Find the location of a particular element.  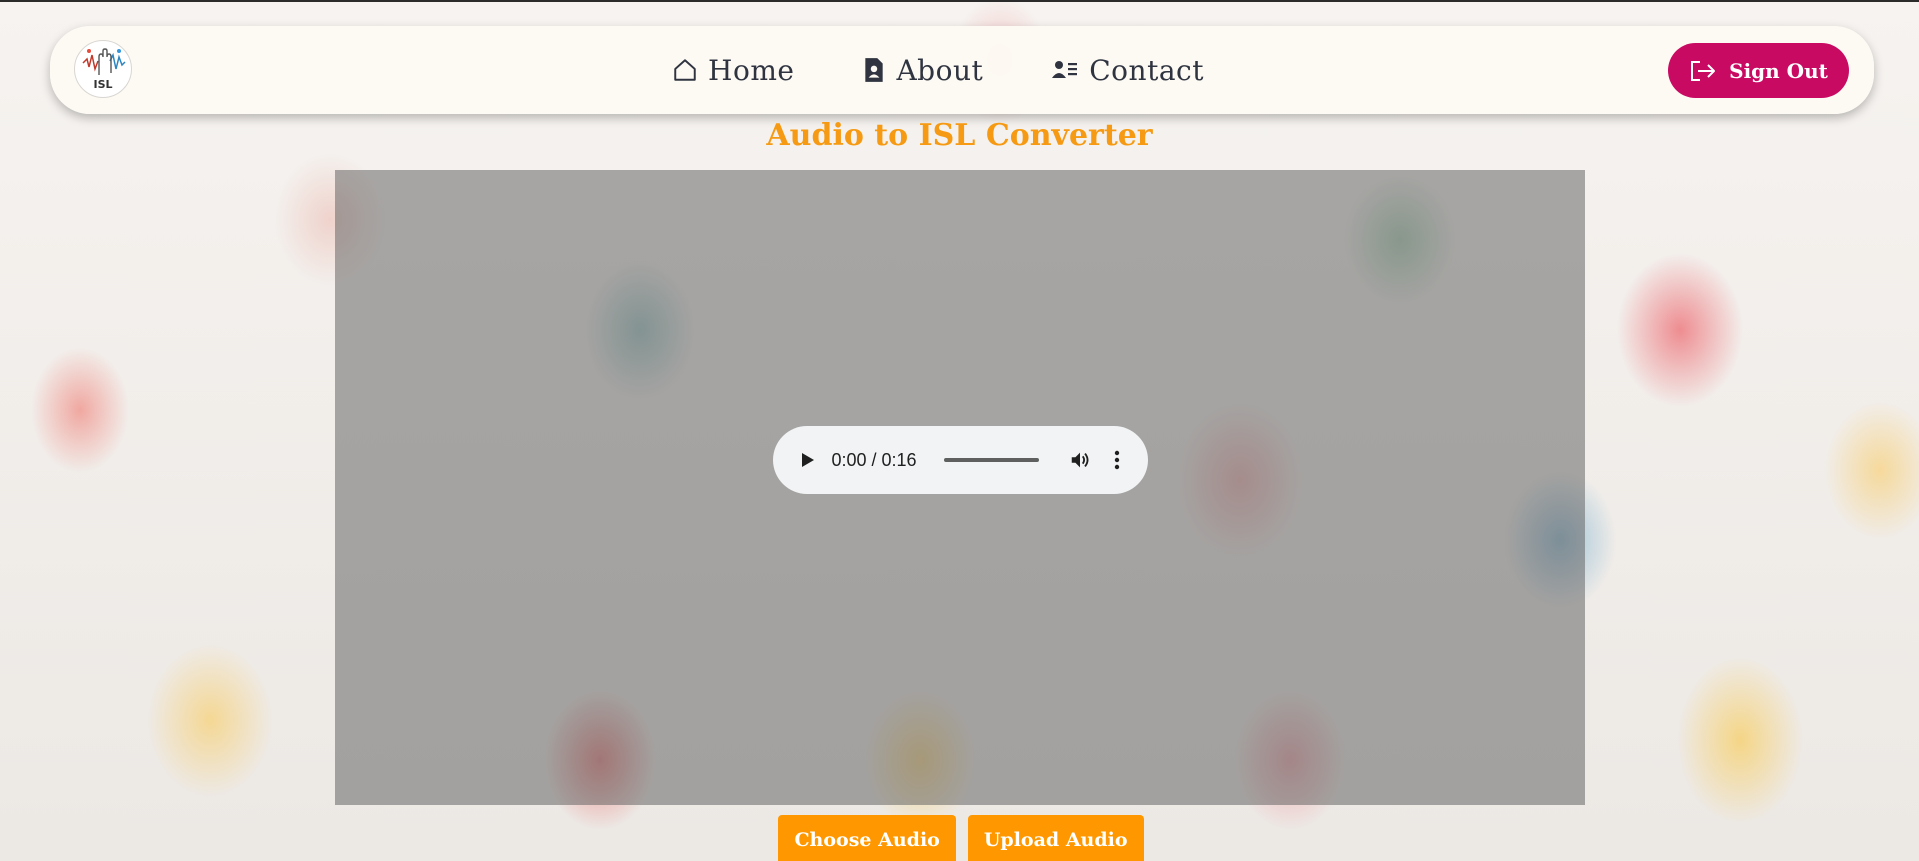

nav-item-about-label: About is located at coordinates (940, 70).